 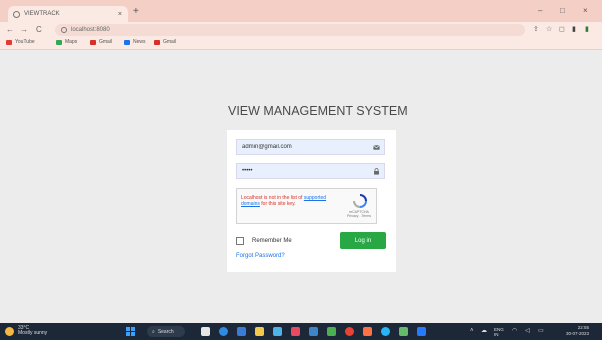 What do you see at coordinates (472, 331) in the screenshot?
I see `tray-chevron-icon: ˄` at bounding box center [472, 331].